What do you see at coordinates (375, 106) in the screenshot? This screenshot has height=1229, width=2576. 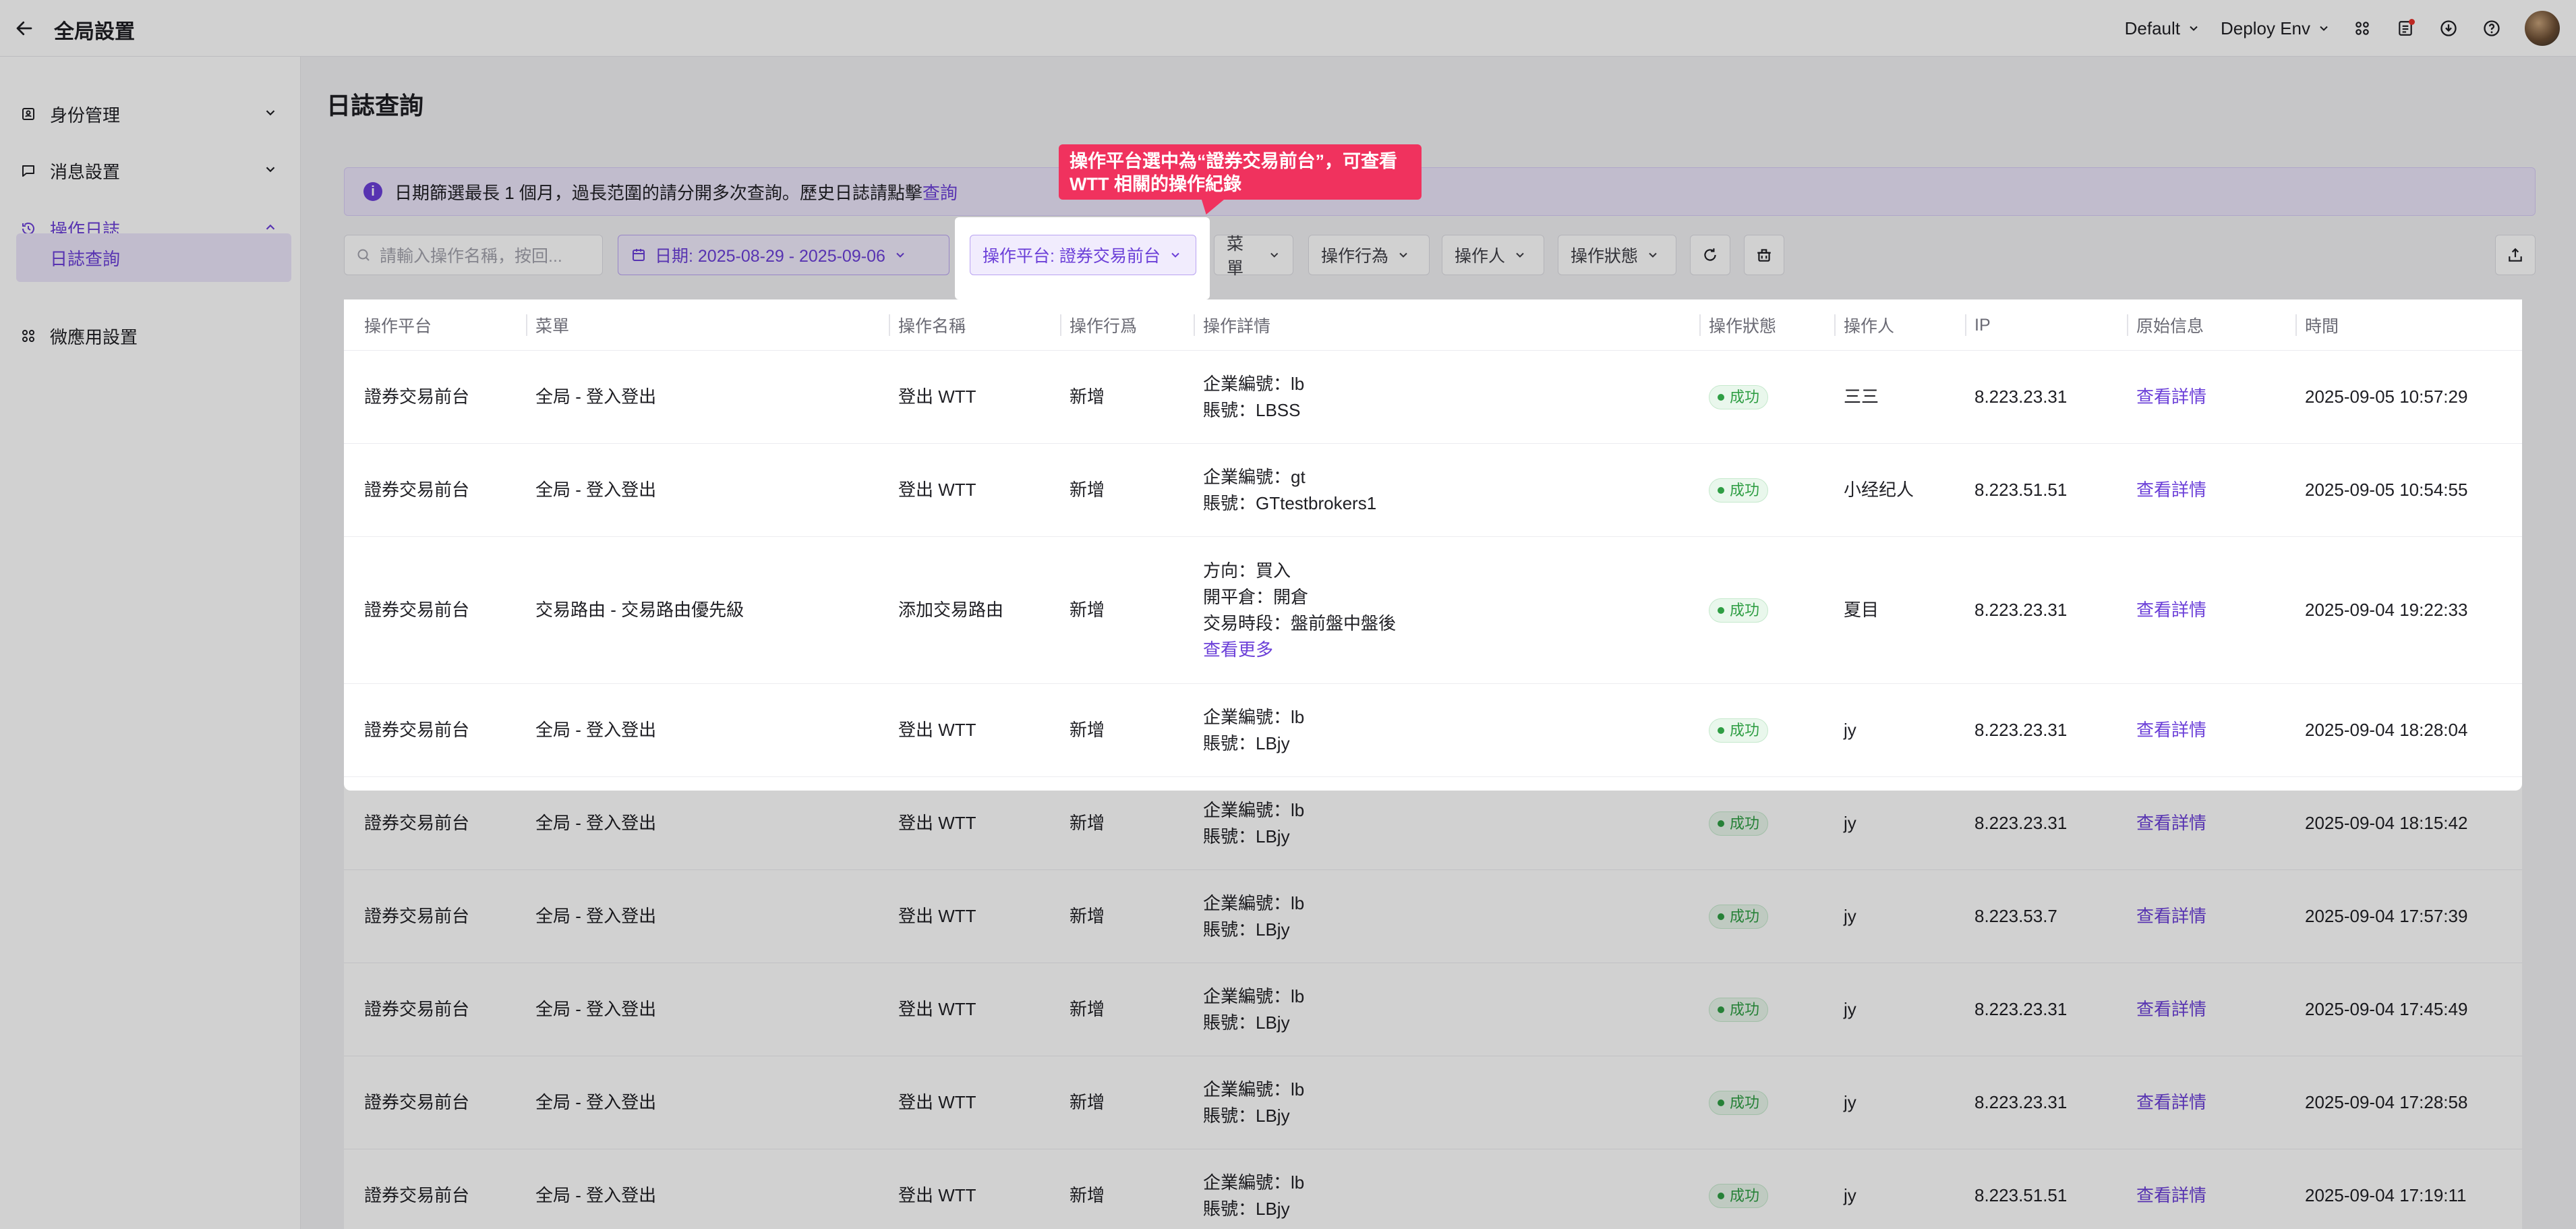 I see `page-title: 日誌查詢` at bounding box center [375, 106].